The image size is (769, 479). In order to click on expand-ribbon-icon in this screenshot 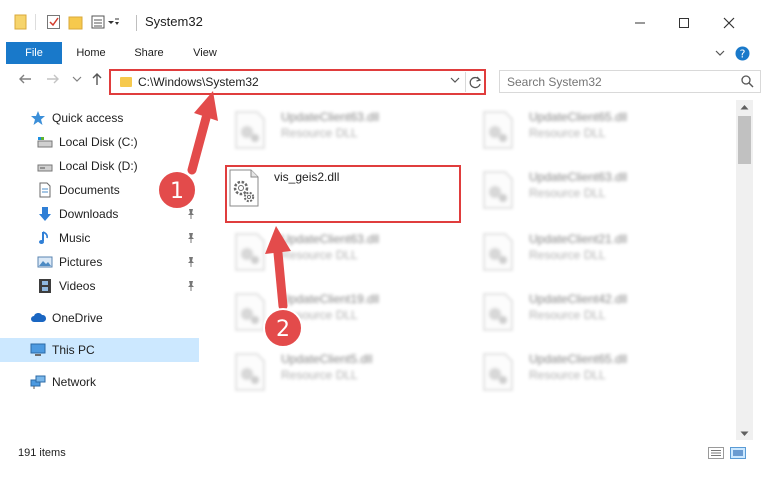, I will do `click(720, 53)`.